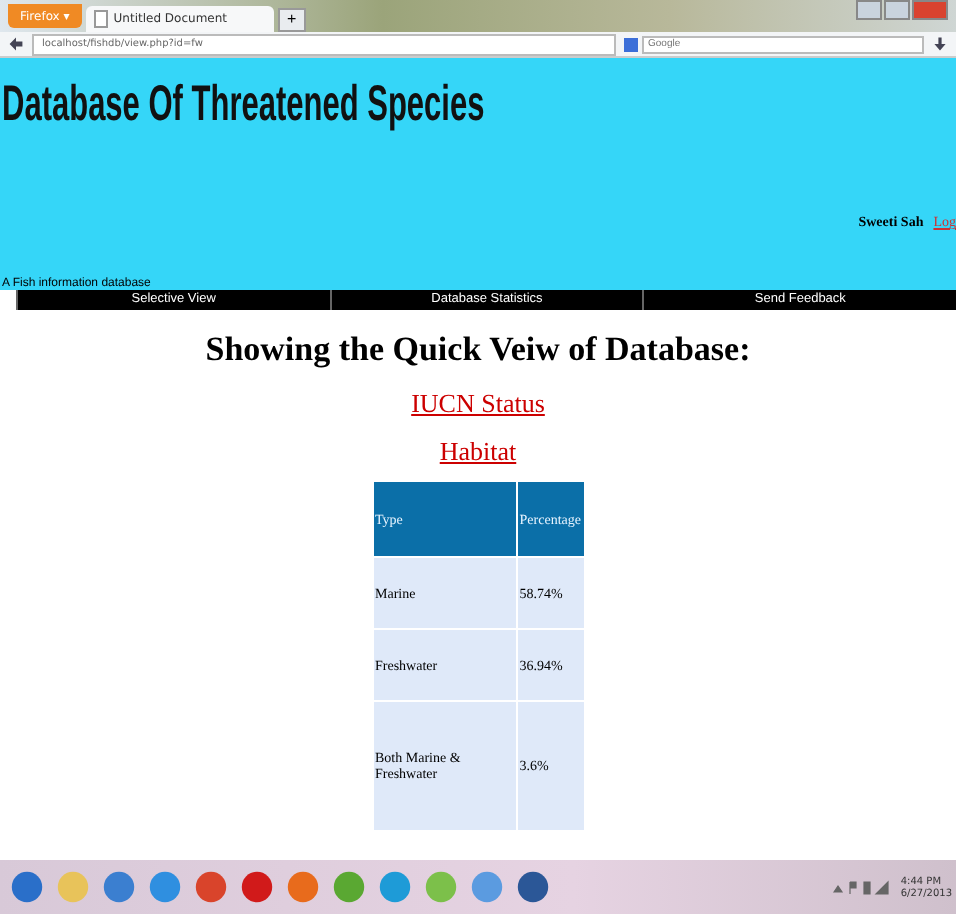 Image resolution: width=956 pixels, height=914 pixels. Describe the element at coordinates (862, 887) in the screenshot. I see `tray-icons-drawing` at that location.